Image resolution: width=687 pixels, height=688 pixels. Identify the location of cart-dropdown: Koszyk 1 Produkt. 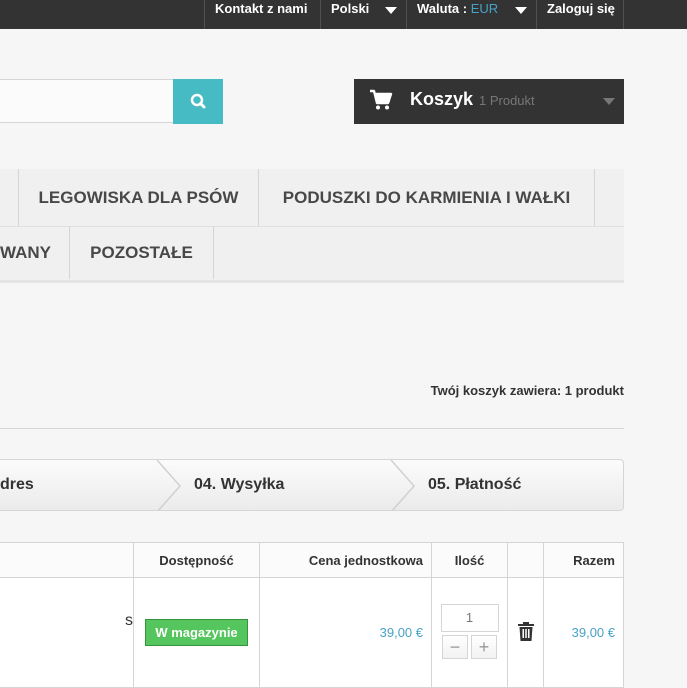
(489, 101).